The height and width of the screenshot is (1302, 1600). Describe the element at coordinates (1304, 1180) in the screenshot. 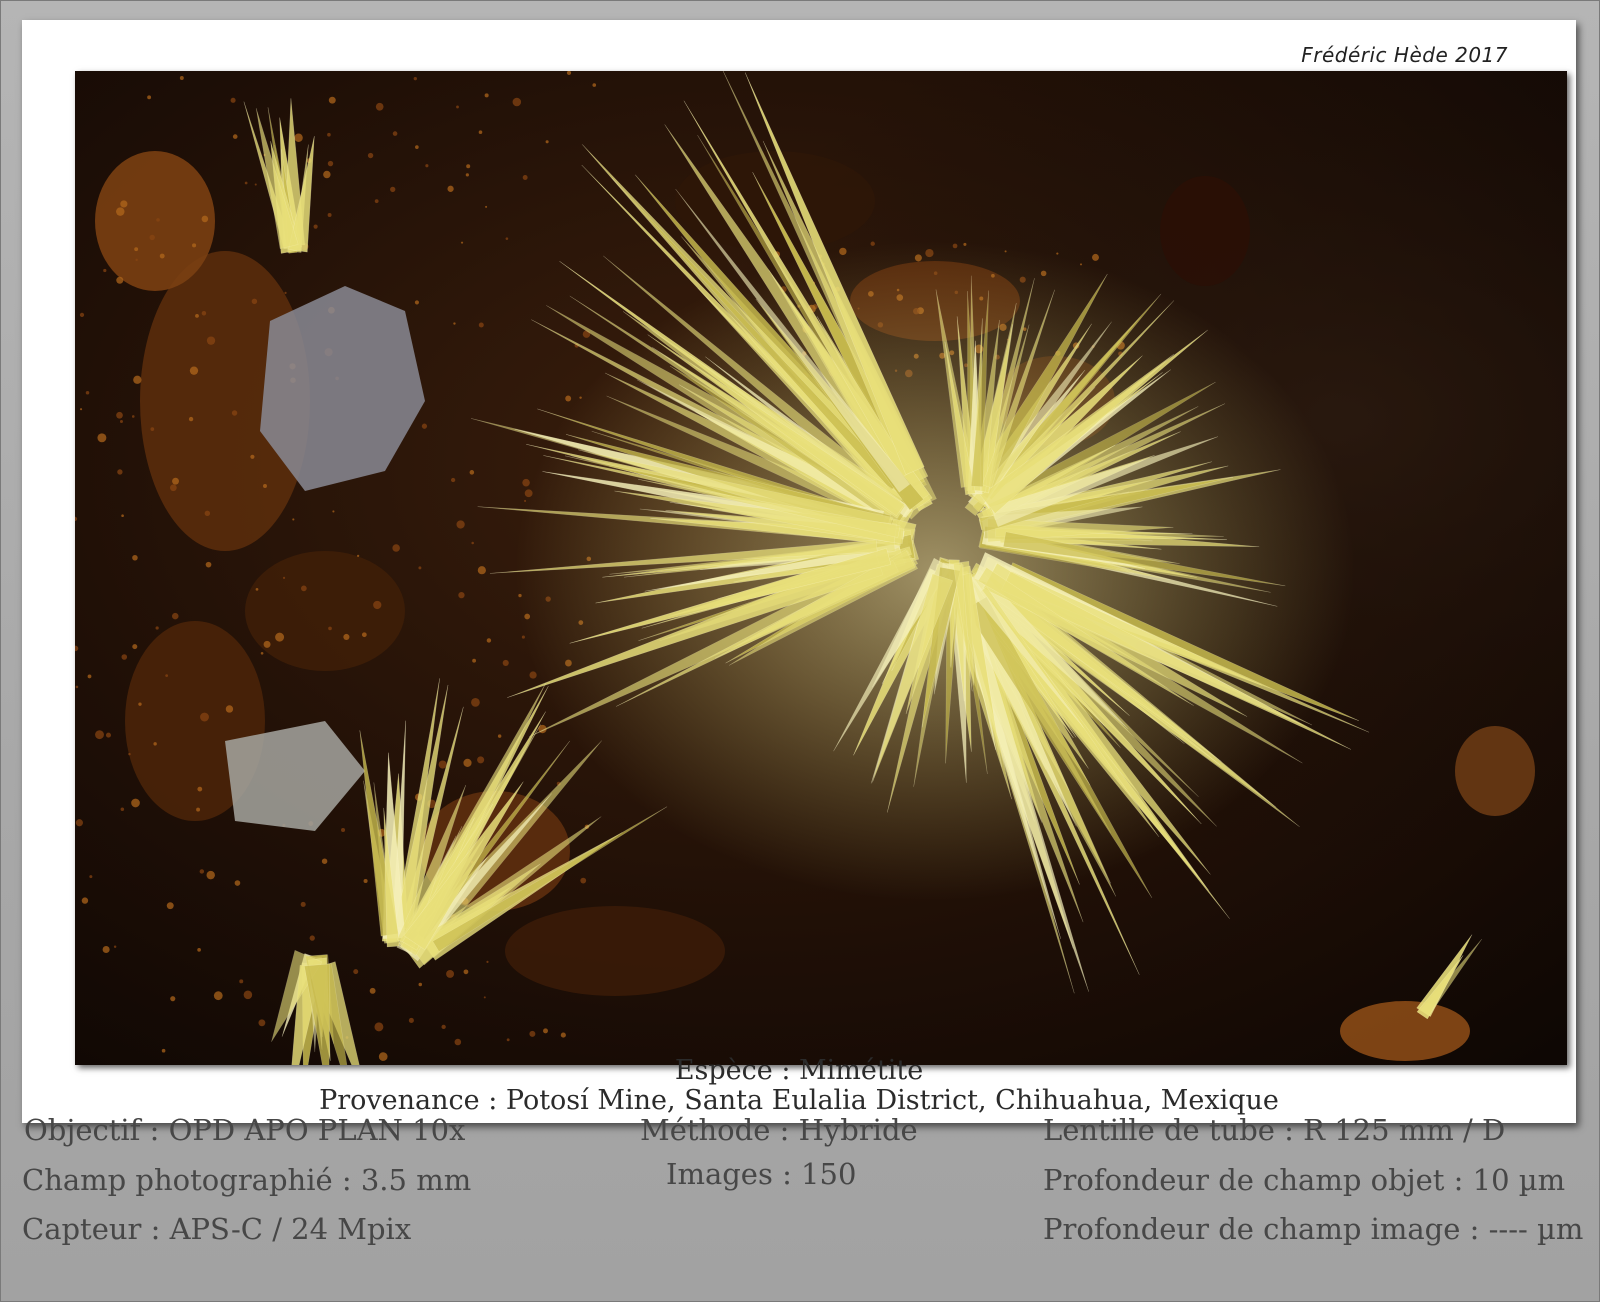

I see `object-depth-spec: Profondeur de champ objet : 10 µm` at that location.